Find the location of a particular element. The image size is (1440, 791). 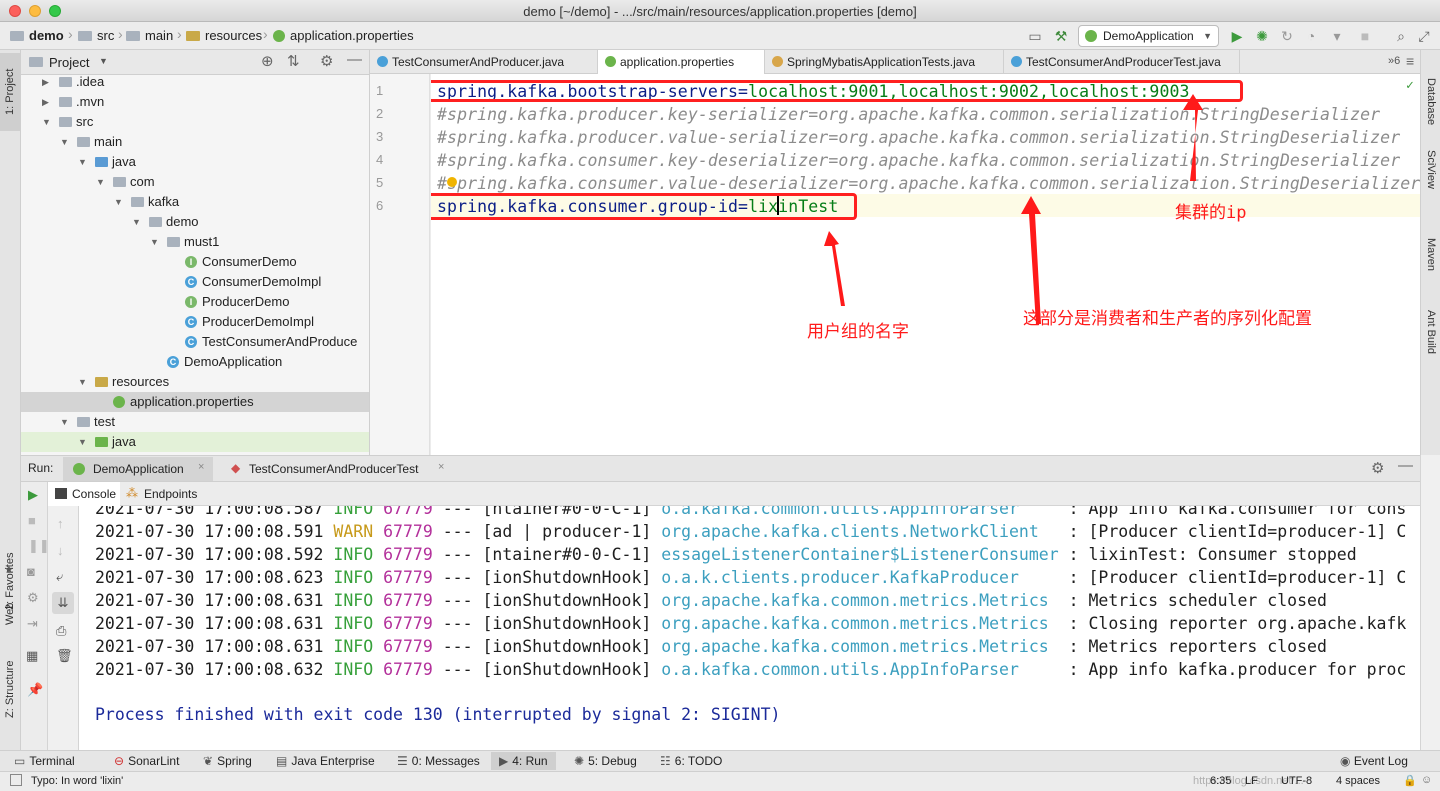

tree-item: C ProducerDemoImpl is located at coordinates (195, 322).